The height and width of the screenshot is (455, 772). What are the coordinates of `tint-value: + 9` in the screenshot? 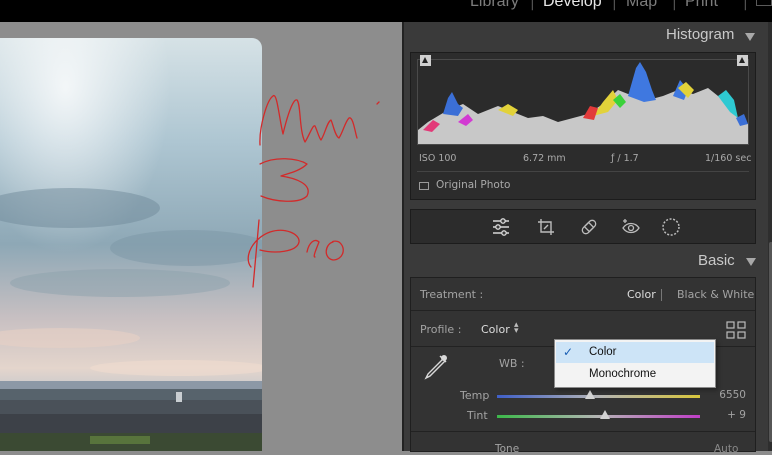 It's located at (721, 415).